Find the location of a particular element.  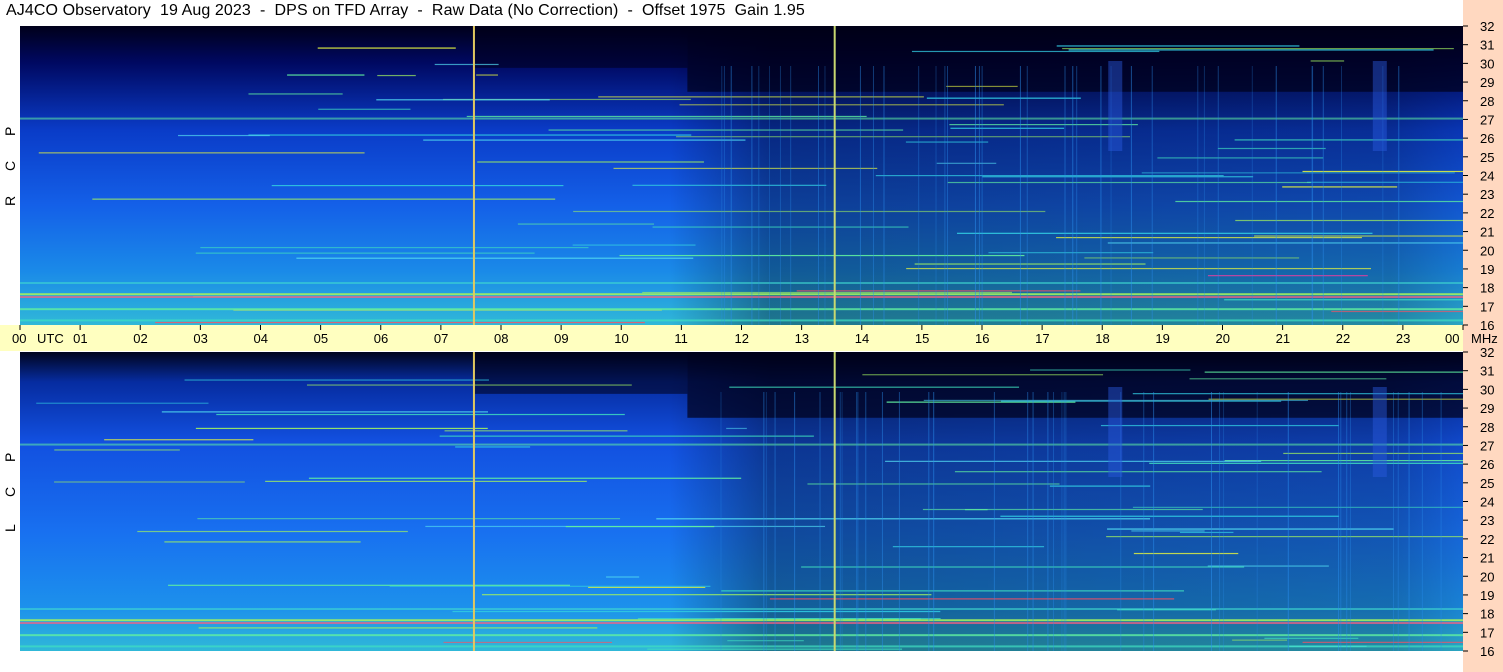

x-tick-label: 05 is located at coordinates (321, 338).